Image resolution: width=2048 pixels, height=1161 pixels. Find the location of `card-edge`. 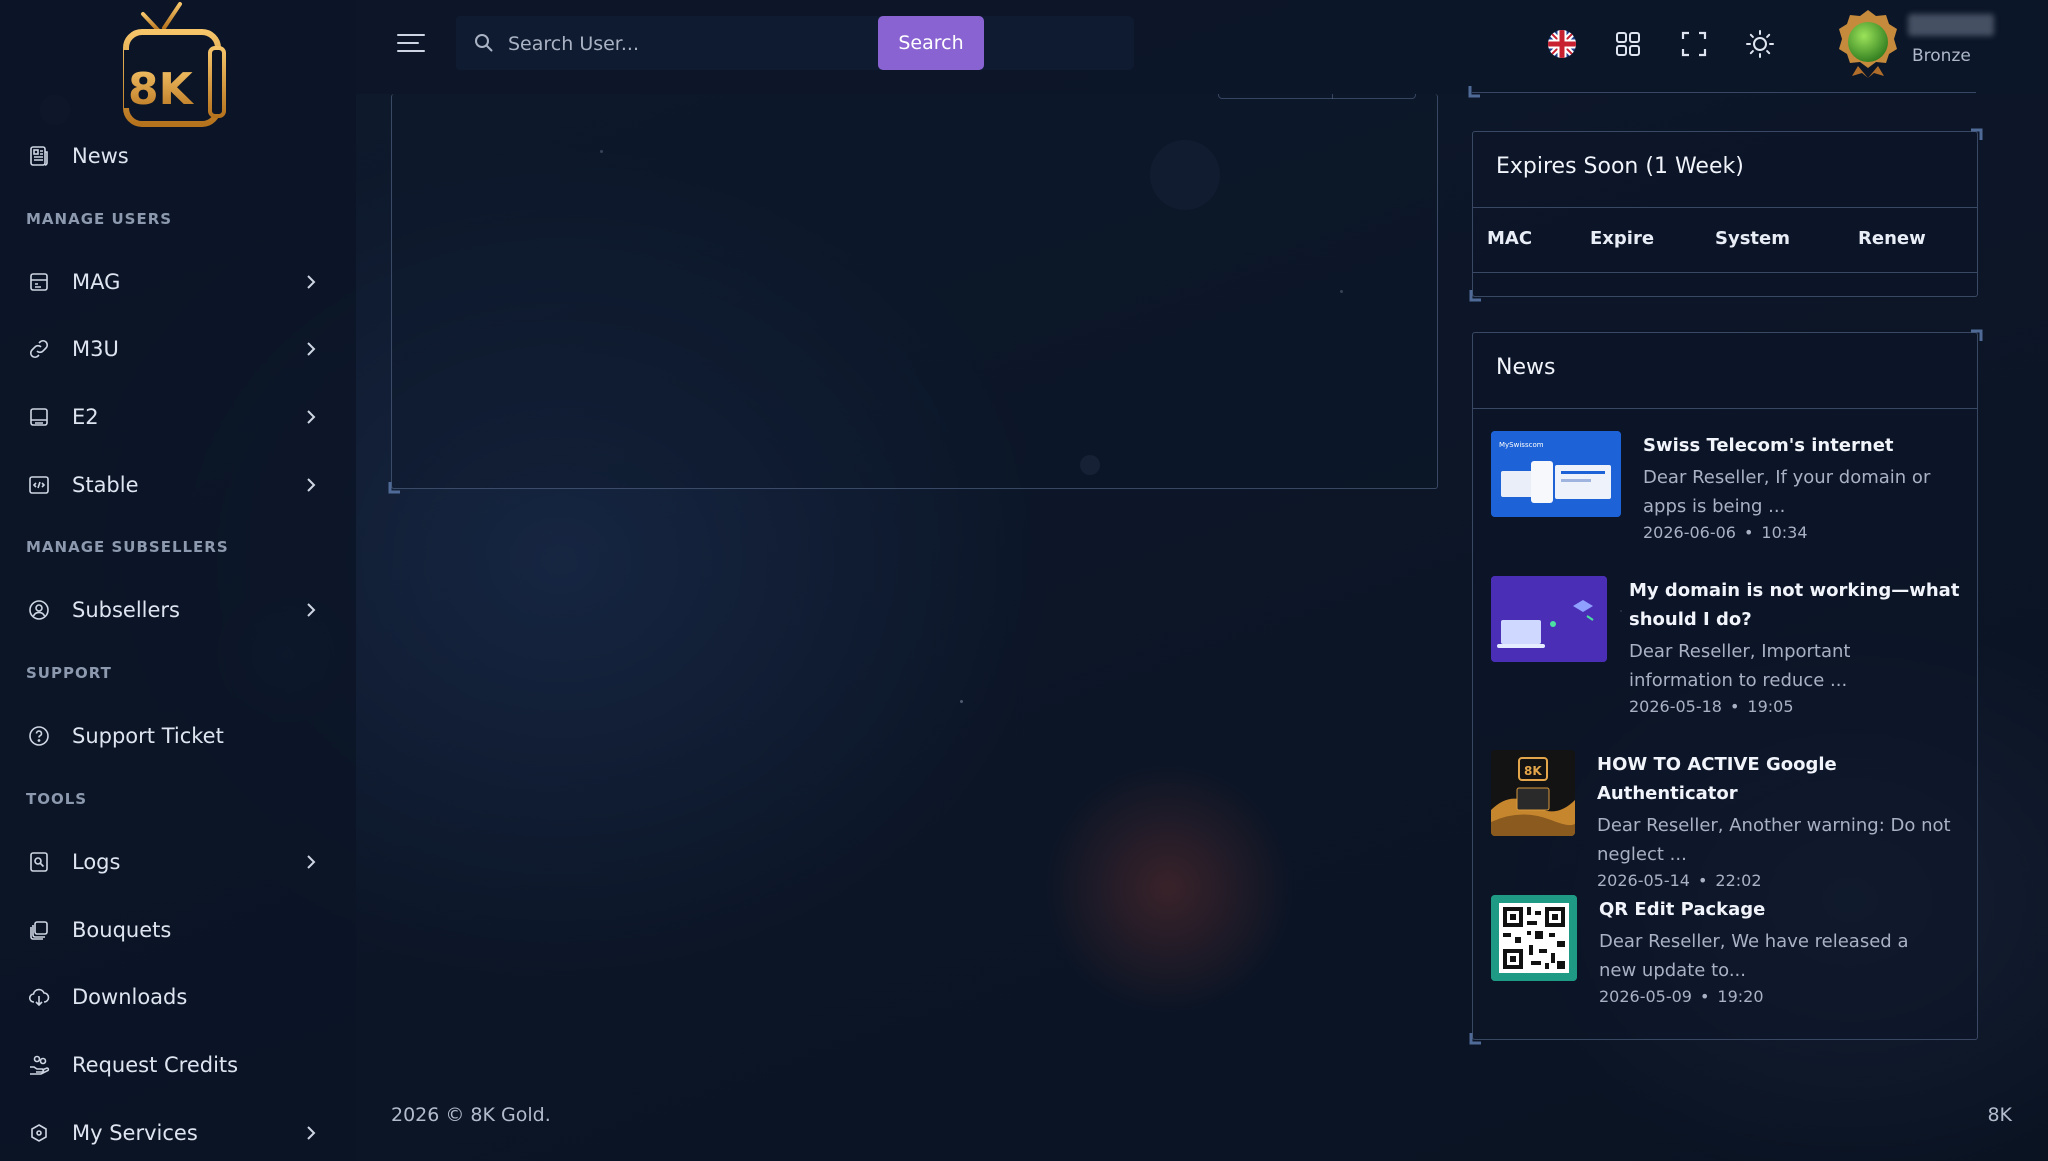

card-edge is located at coordinates (1724, 92).